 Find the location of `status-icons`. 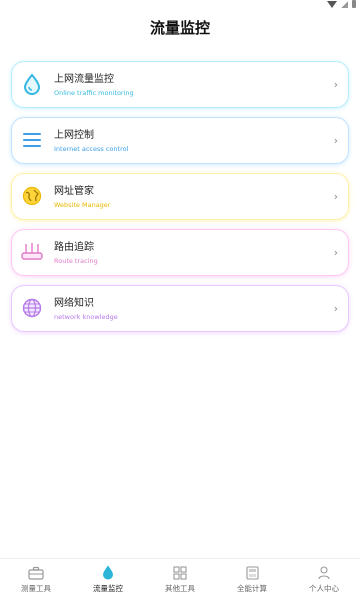

status-icons is located at coordinates (341, 4).